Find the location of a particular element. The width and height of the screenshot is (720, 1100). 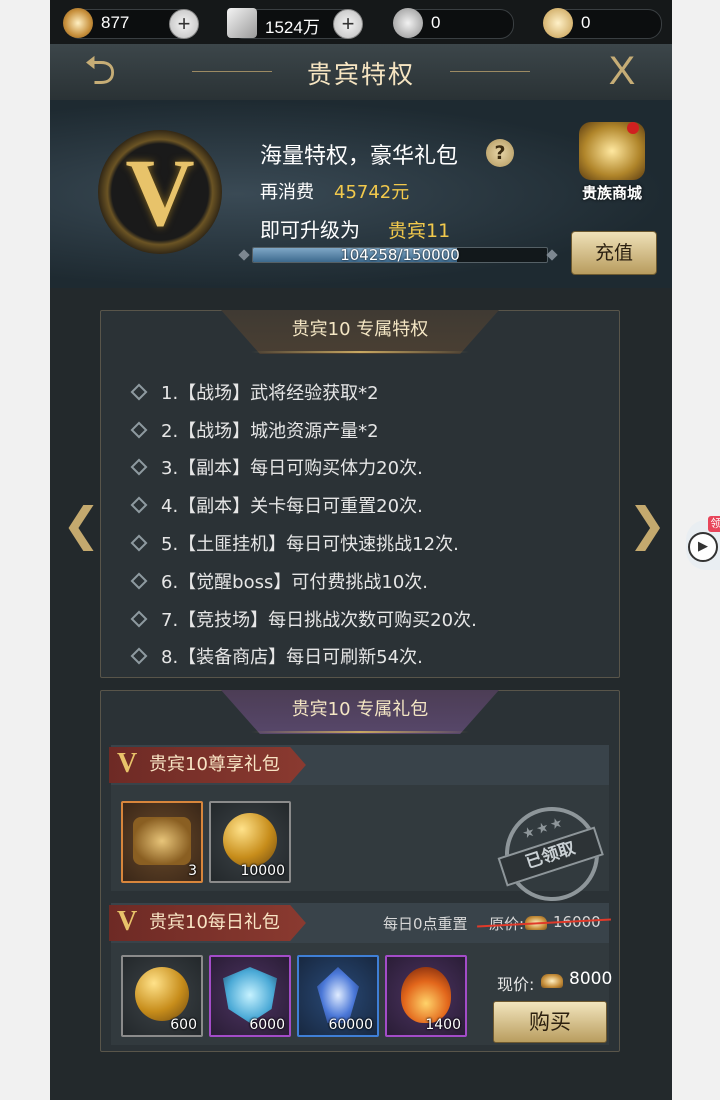

pack-header: 贵宾10尊享礼包 V is located at coordinates (359, 765).